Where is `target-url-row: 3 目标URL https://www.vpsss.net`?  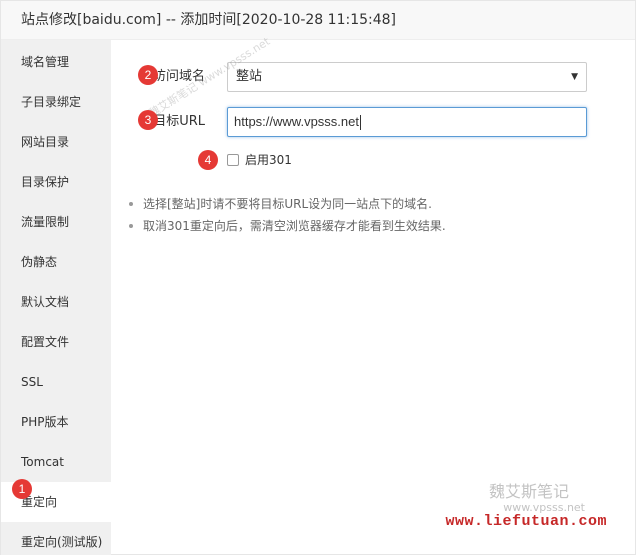
target-url-row: 3 目标URL https://www.vpsss.net is located at coordinates (373, 122).